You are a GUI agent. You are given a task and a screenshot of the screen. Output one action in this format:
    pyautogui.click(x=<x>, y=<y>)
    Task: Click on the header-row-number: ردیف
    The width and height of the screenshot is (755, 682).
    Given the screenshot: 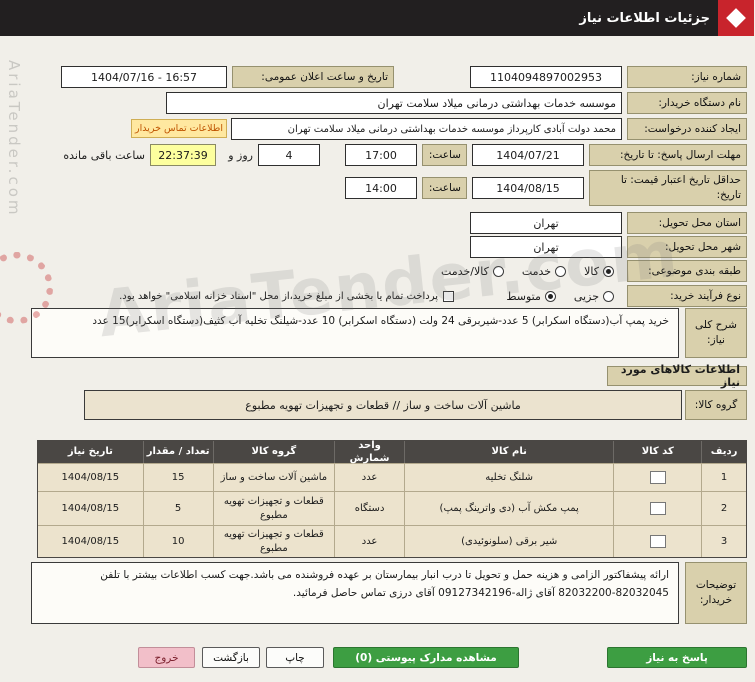 What is the action you would take?
    pyautogui.click(x=724, y=452)
    